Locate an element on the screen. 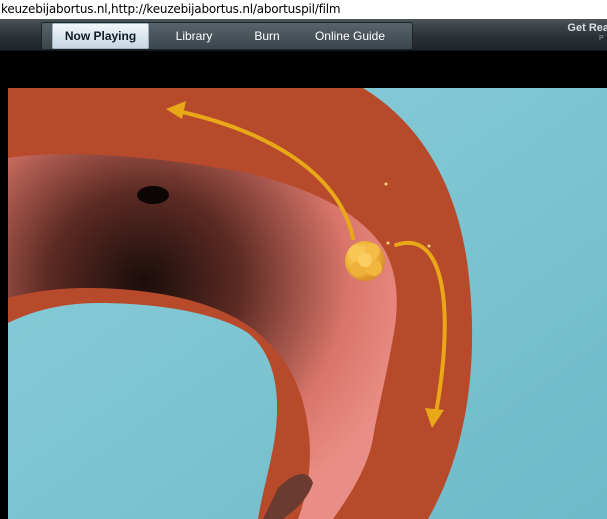 The height and width of the screenshot is (519, 607). tab-now-playing: Now Playing is located at coordinates (100, 36).